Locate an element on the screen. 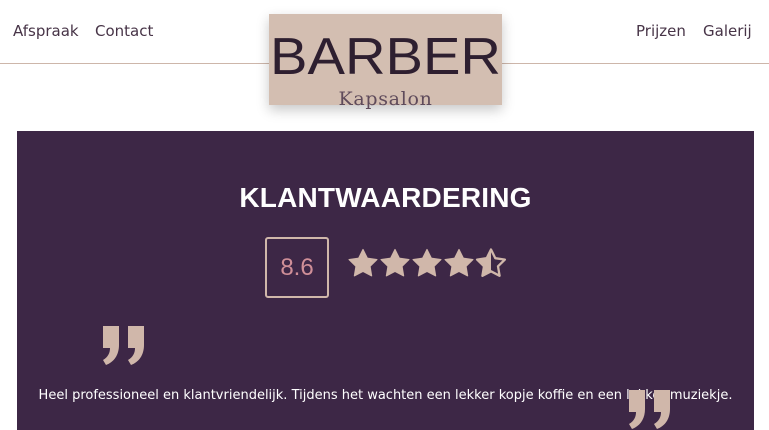 This screenshot has height=430, width=769. nav-link-contact: Contact is located at coordinates (124, 31).